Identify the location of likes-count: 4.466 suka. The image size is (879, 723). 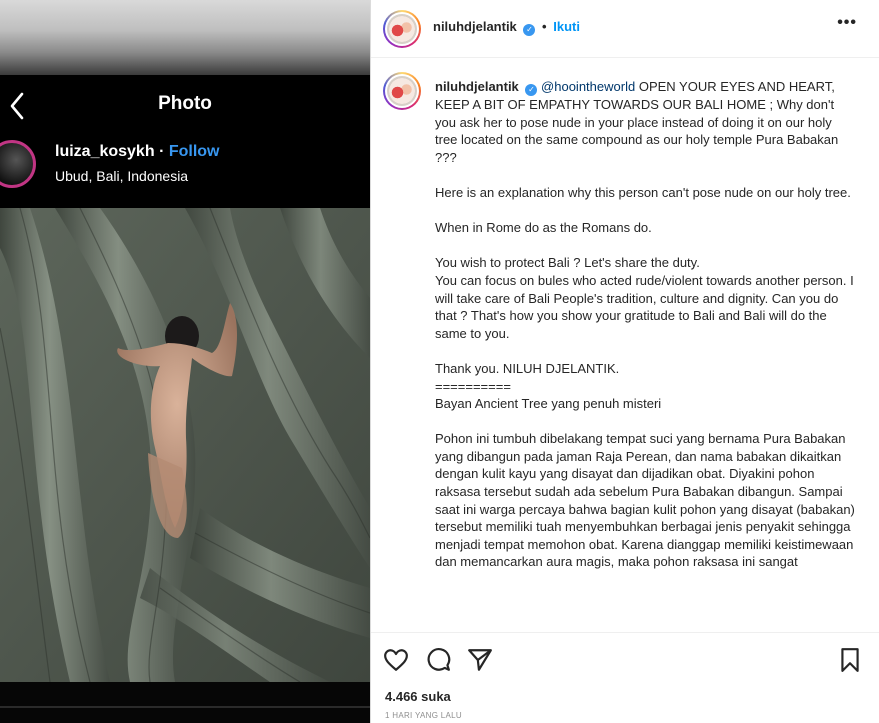
(418, 696).